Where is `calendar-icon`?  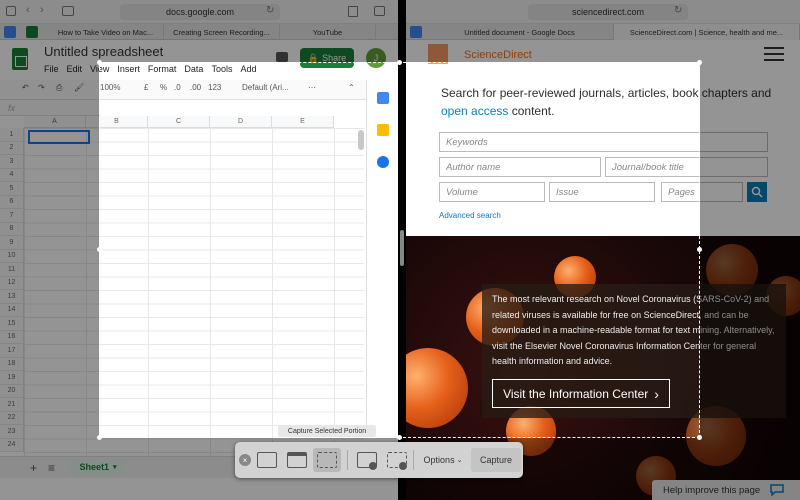
calendar-icon is located at coordinates (383, 98).